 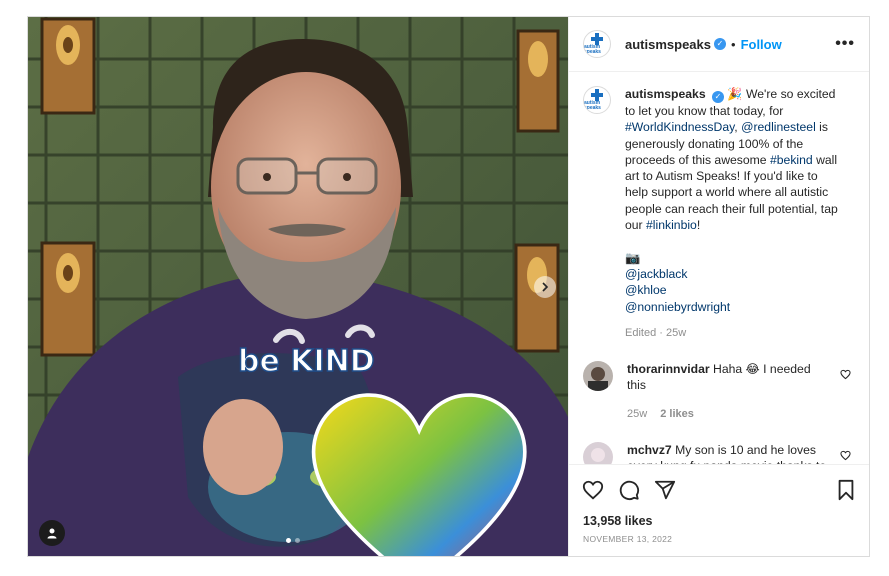 I want to click on comment-meta: 25w 2 likes, so click(x=727, y=414).